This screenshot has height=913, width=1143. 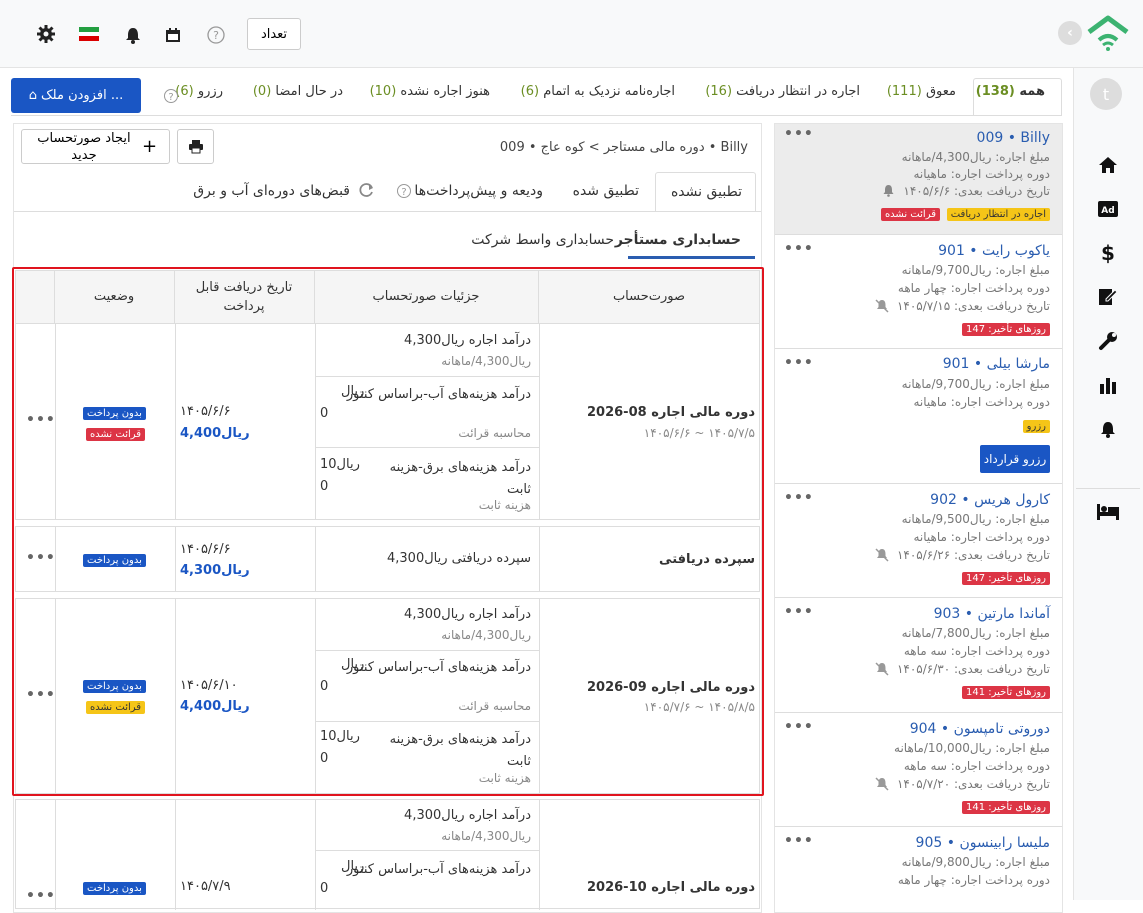 I want to click on tab-utility-bills: قبض‌های دوره‌ای آب و برق, so click(x=271, y=191).